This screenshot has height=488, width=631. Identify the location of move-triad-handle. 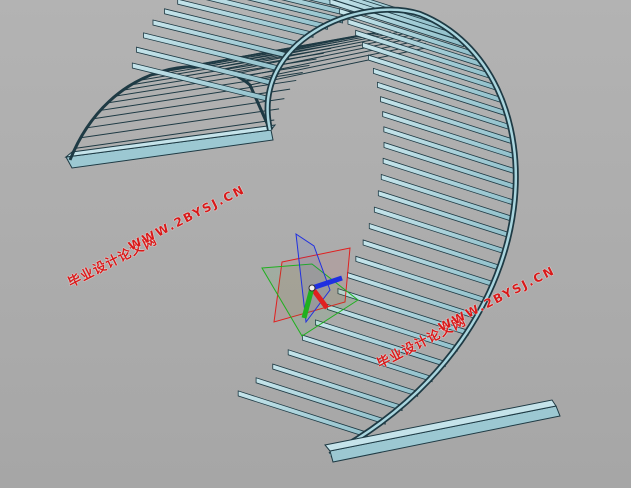
(310, 284).